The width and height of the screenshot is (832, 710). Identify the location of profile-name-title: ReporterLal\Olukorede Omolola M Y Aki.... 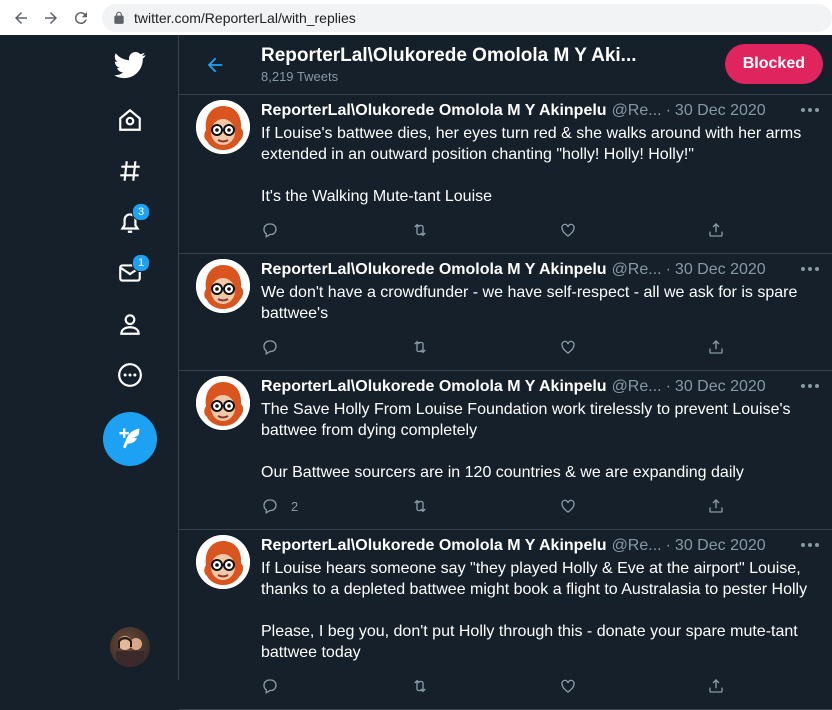
(449, 55).